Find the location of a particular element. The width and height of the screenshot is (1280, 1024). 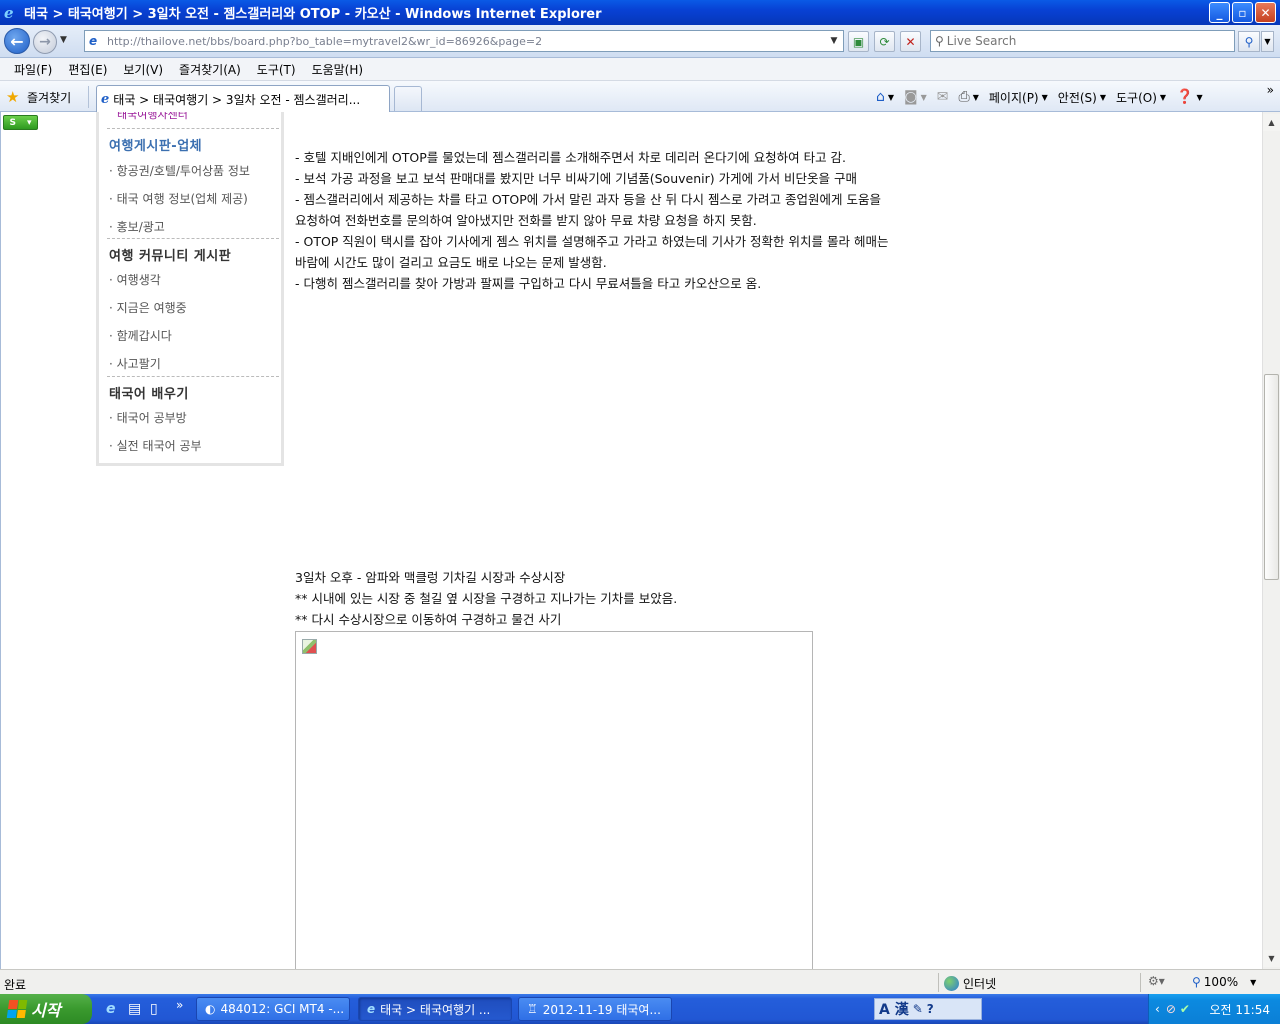

search-input is located at coordinates (1086, 41).